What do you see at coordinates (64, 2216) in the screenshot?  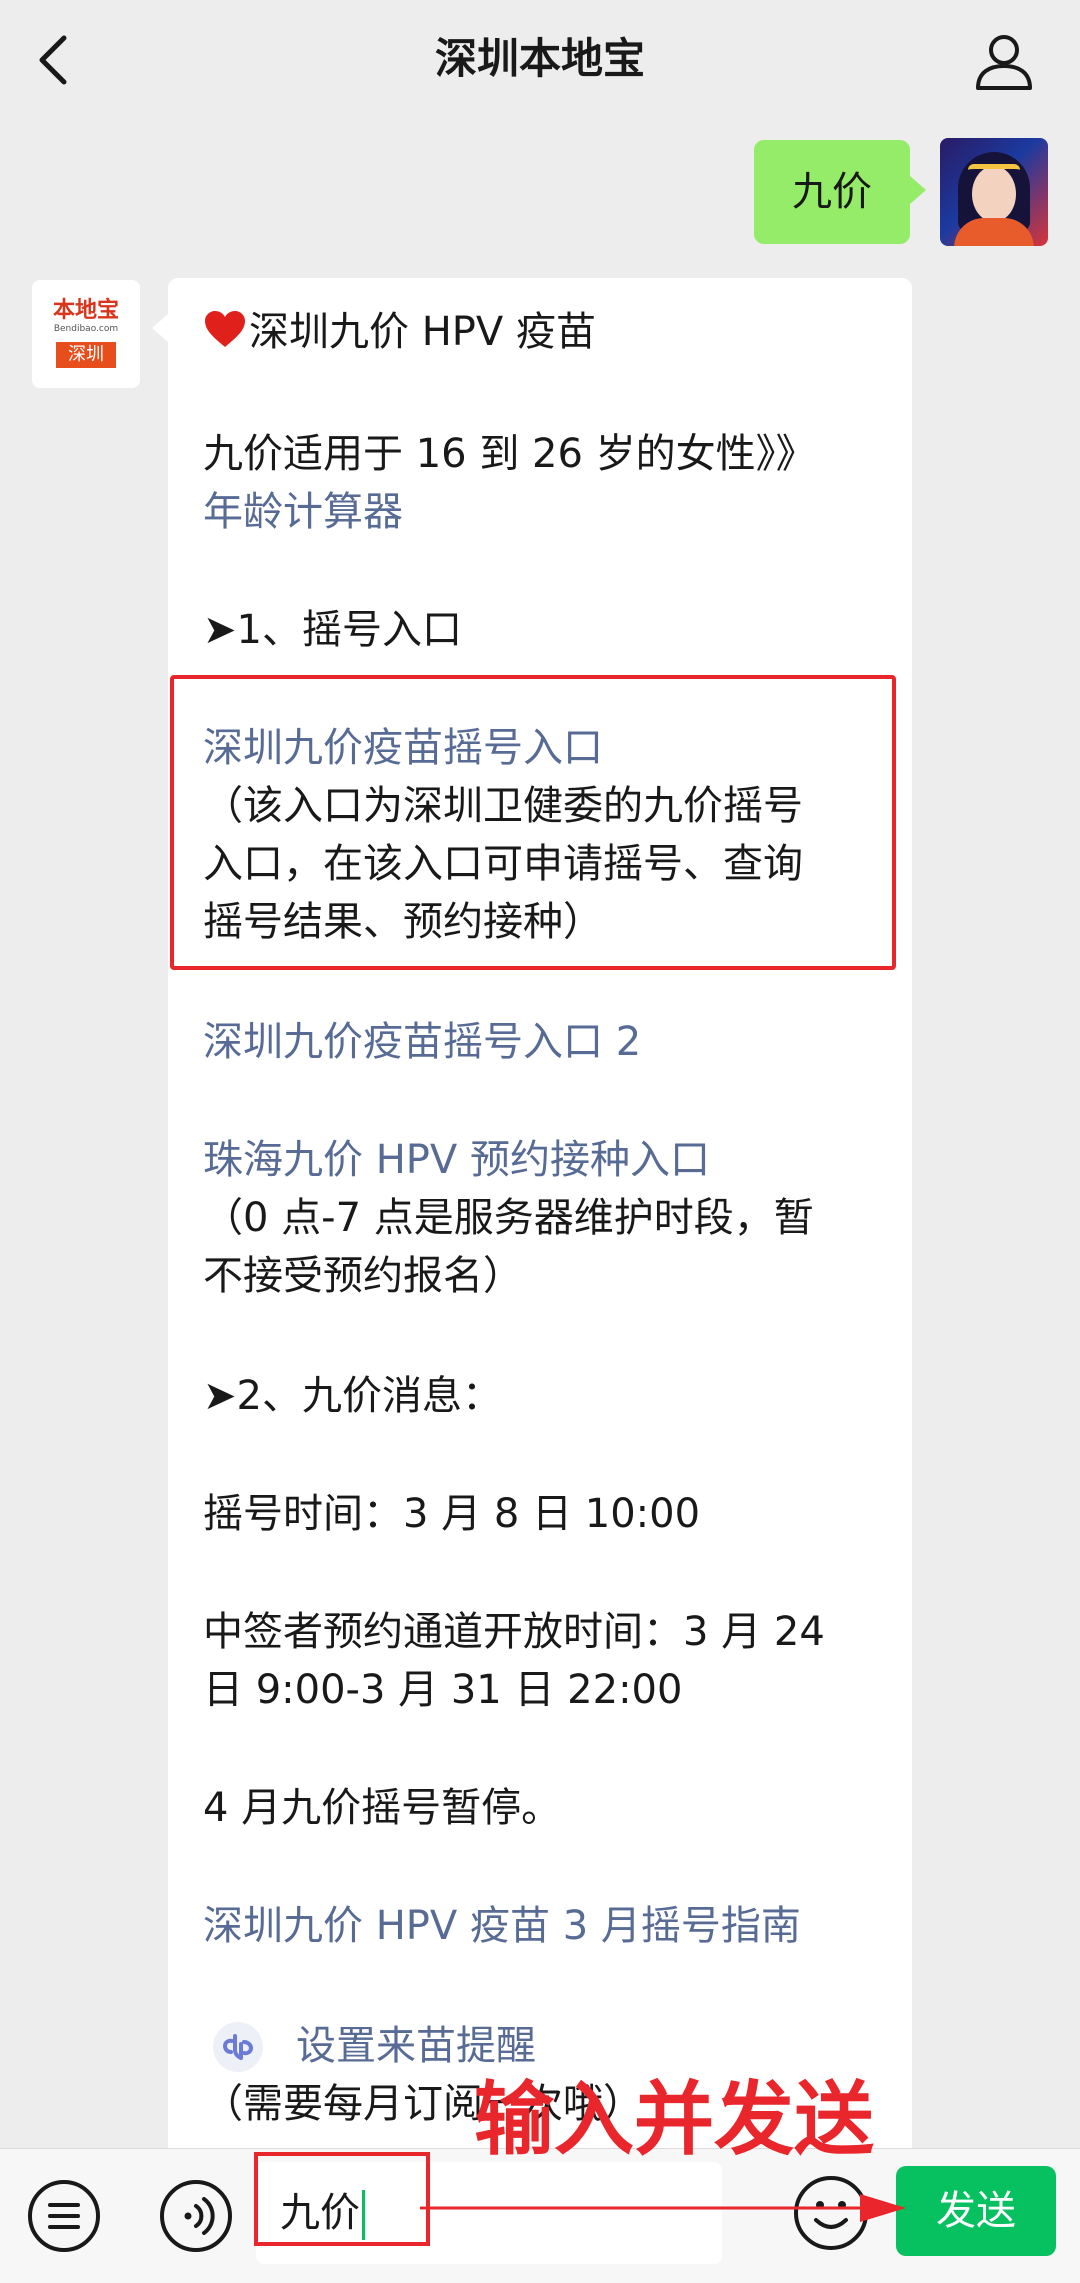 I see `menu-icon` at bounding box center [64, 2216].